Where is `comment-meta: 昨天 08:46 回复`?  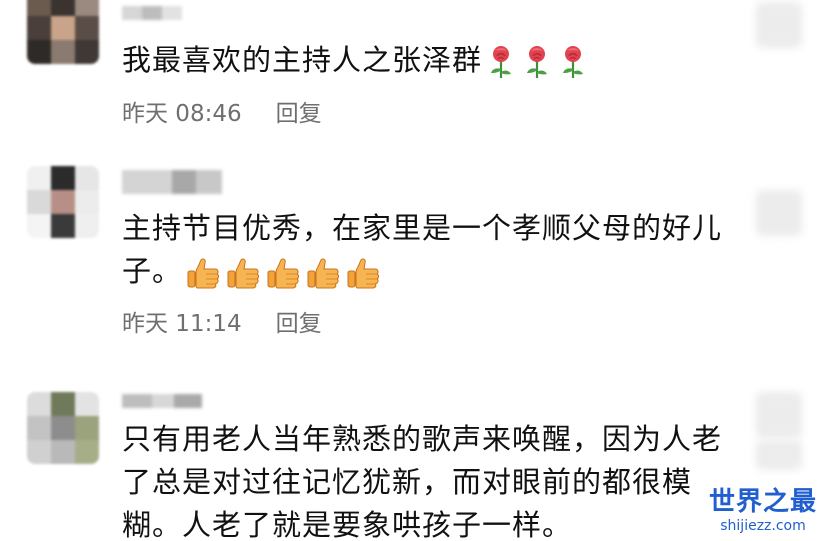
comment-meta: 昨天 08:46 回复 is located at coordinates (222, 111).